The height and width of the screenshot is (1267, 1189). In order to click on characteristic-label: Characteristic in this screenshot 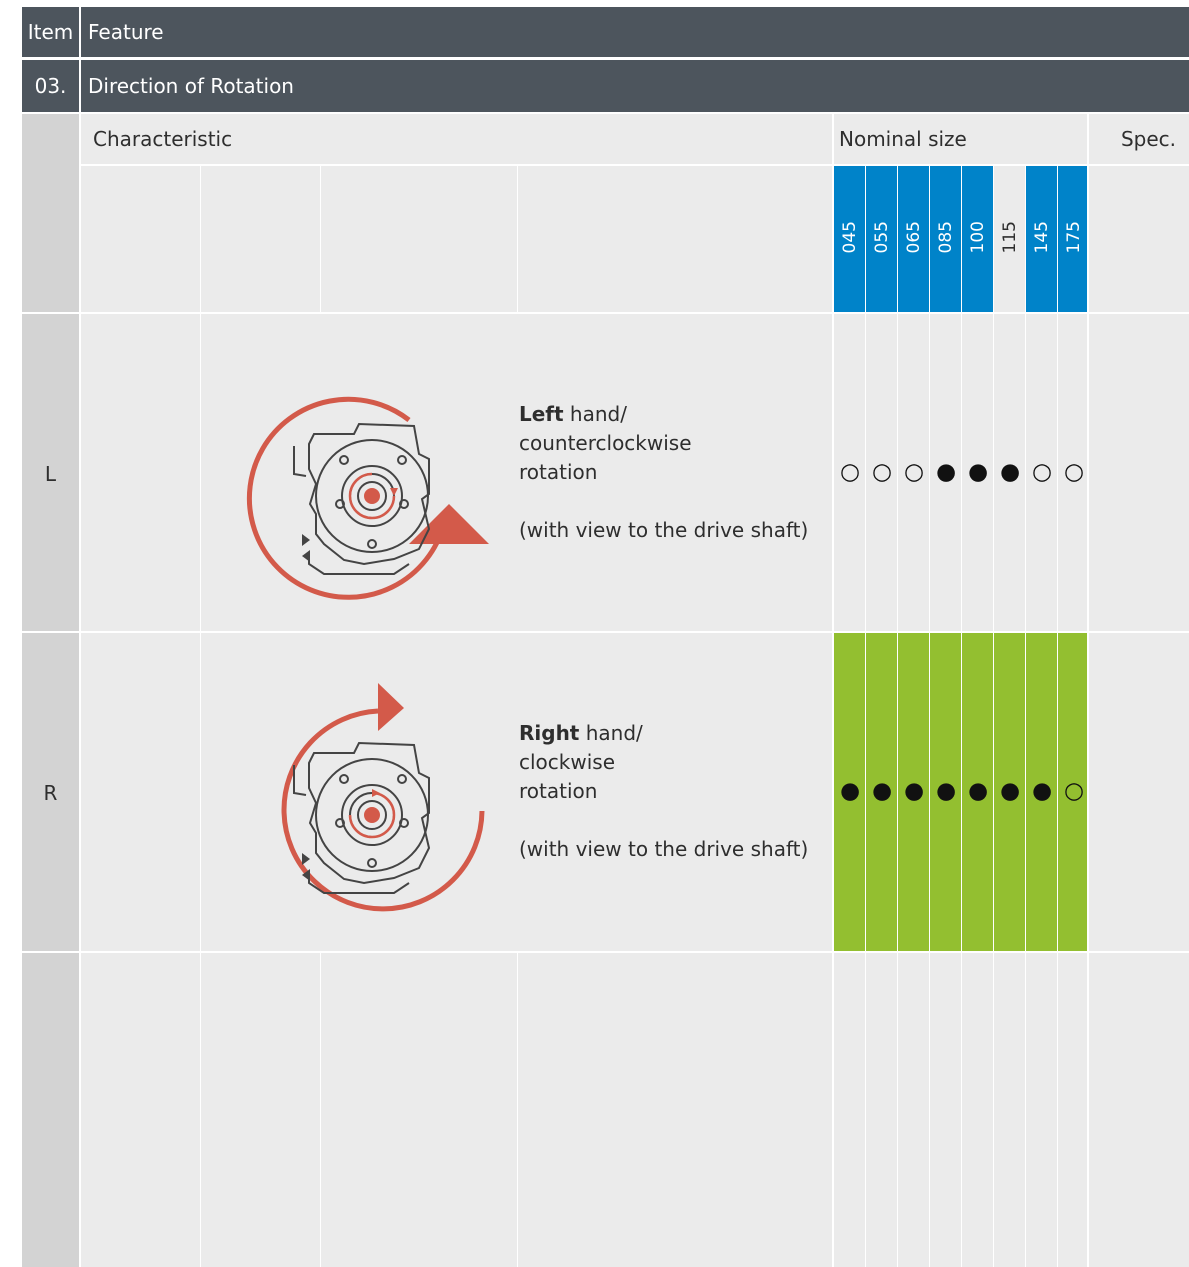, I will do `click(163, 138)`.